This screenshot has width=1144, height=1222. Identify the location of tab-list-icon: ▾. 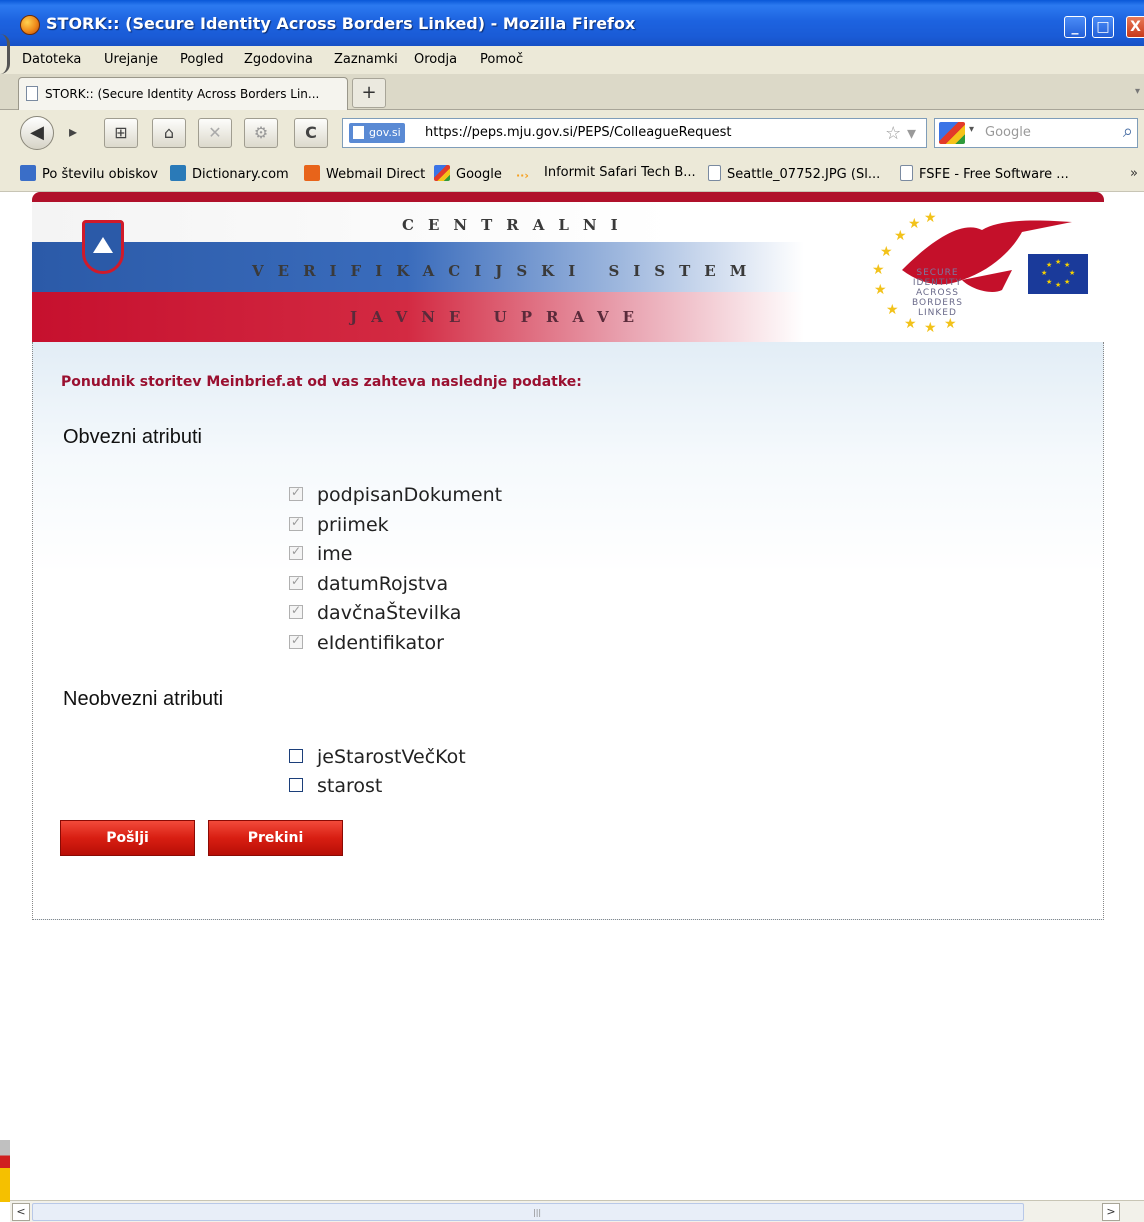
(1137, 91).